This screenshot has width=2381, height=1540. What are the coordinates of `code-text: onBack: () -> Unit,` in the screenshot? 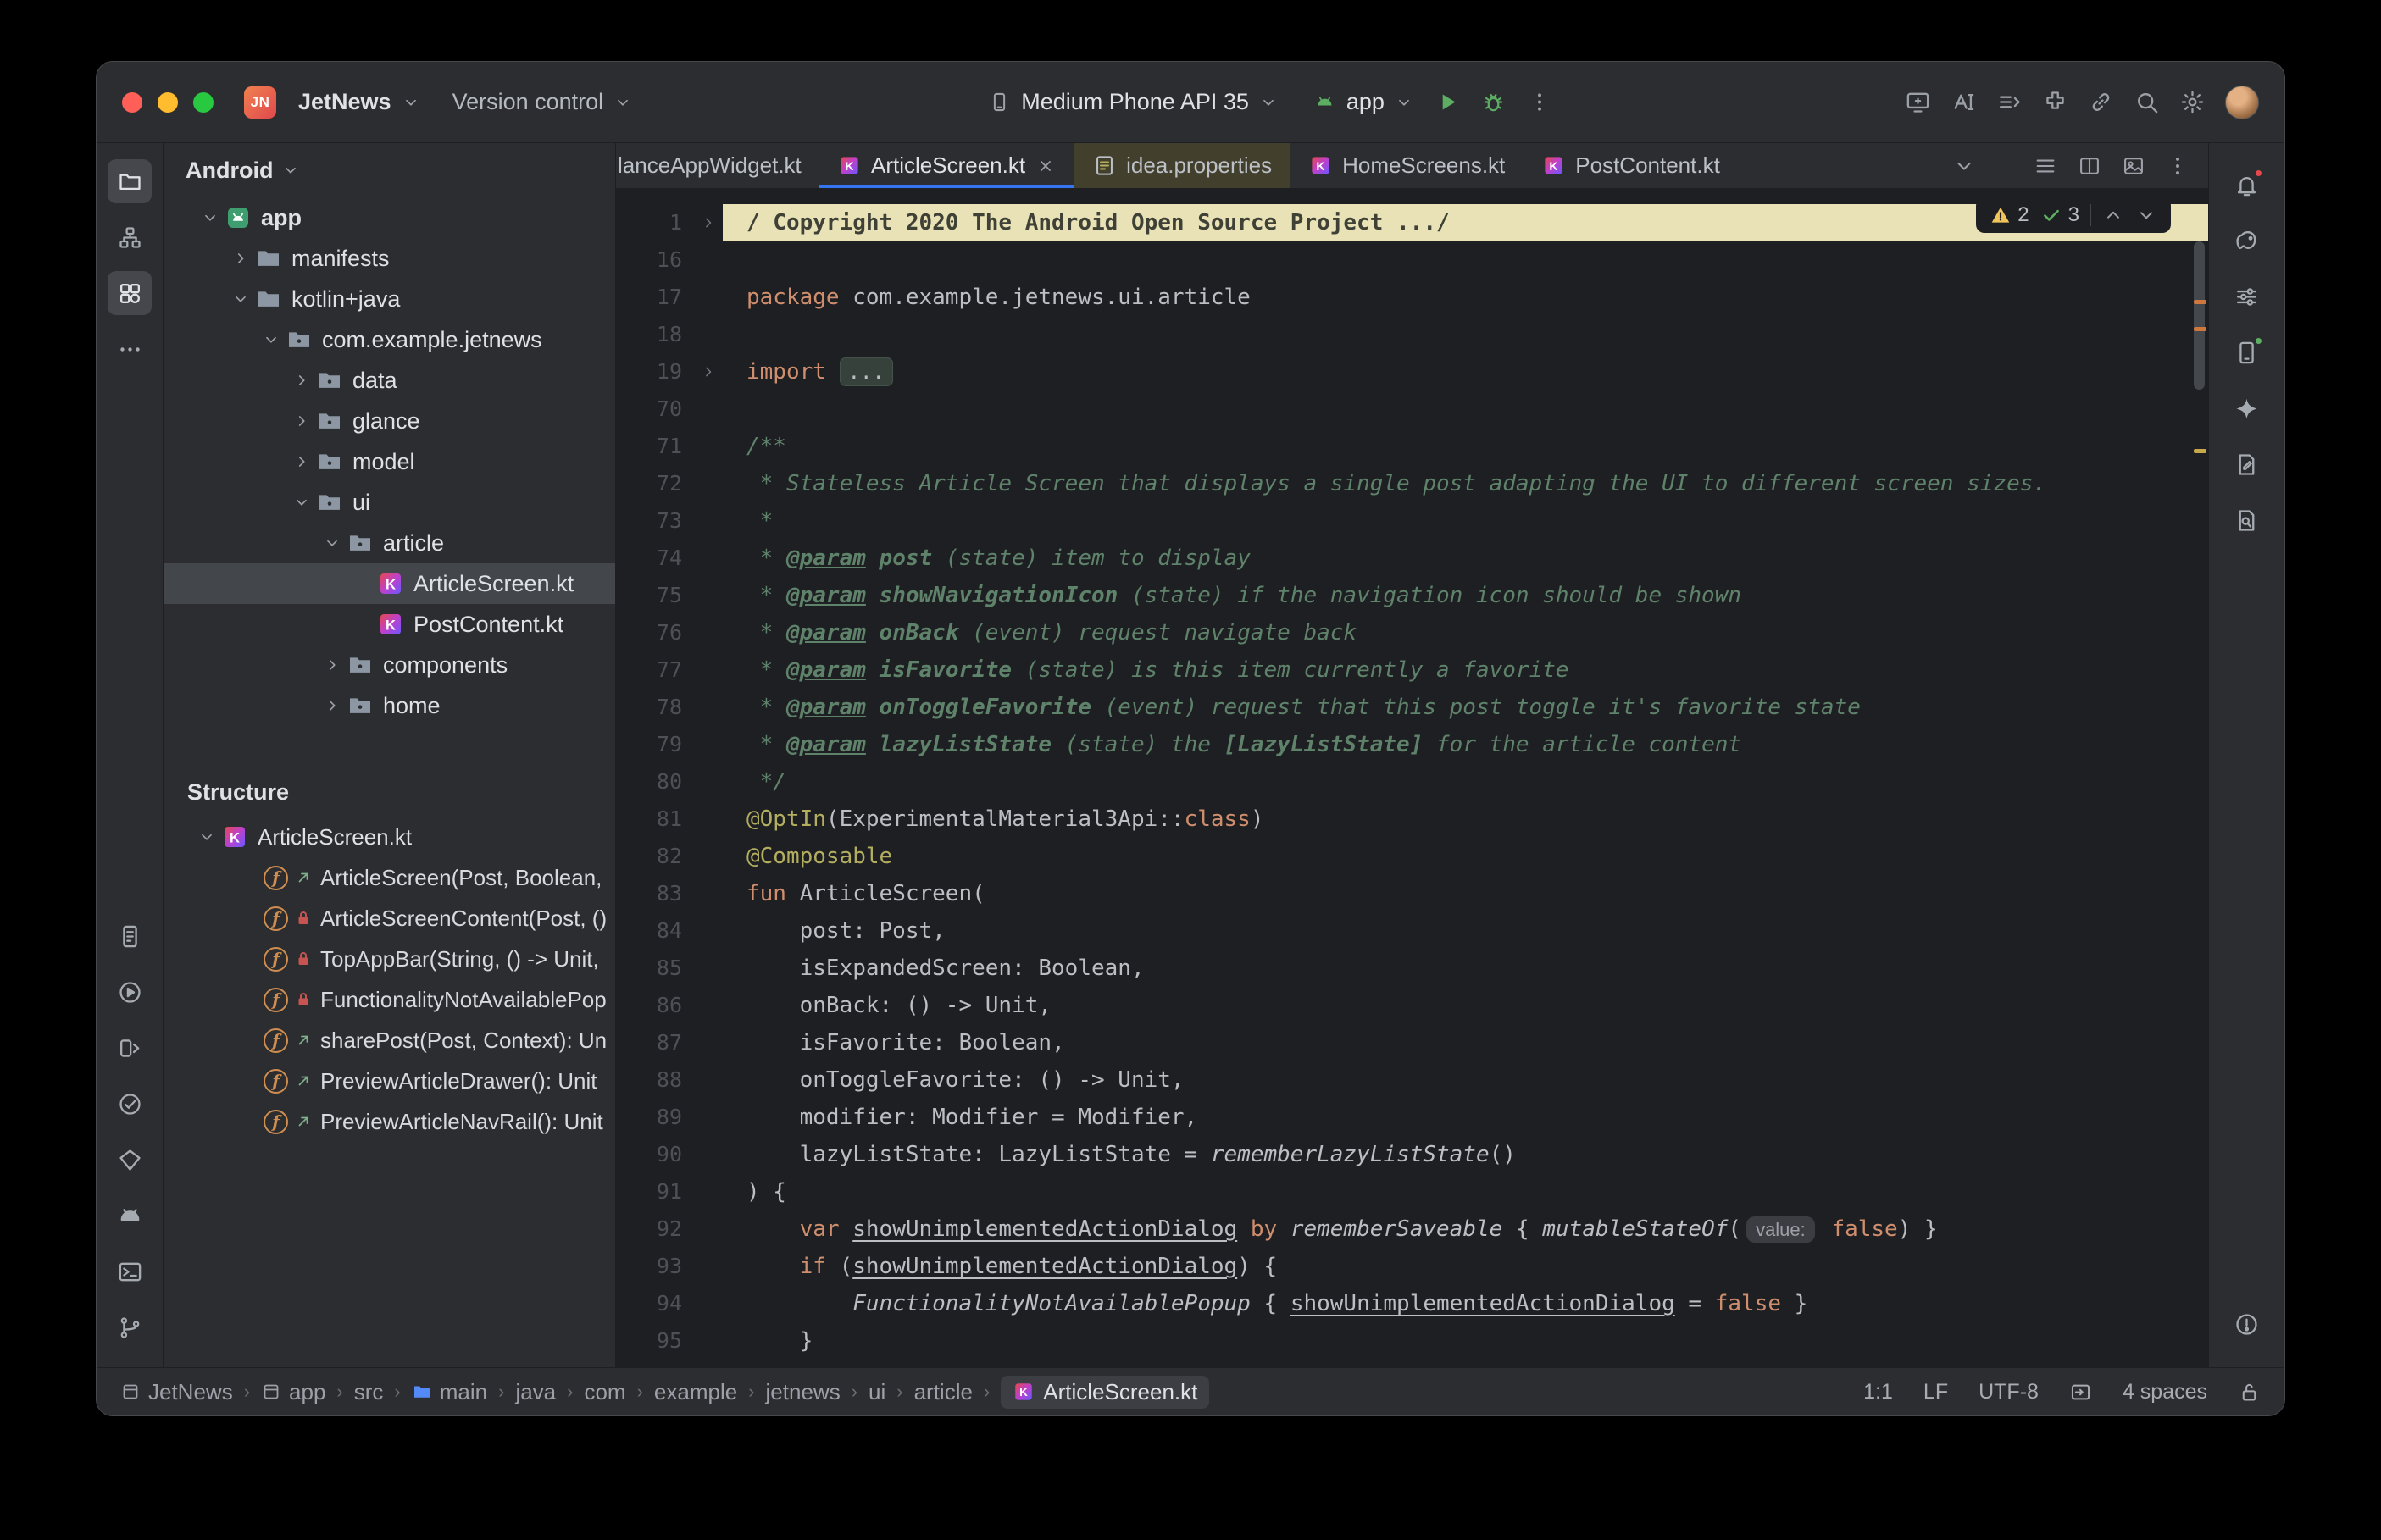 It's located at (1466, 1005).